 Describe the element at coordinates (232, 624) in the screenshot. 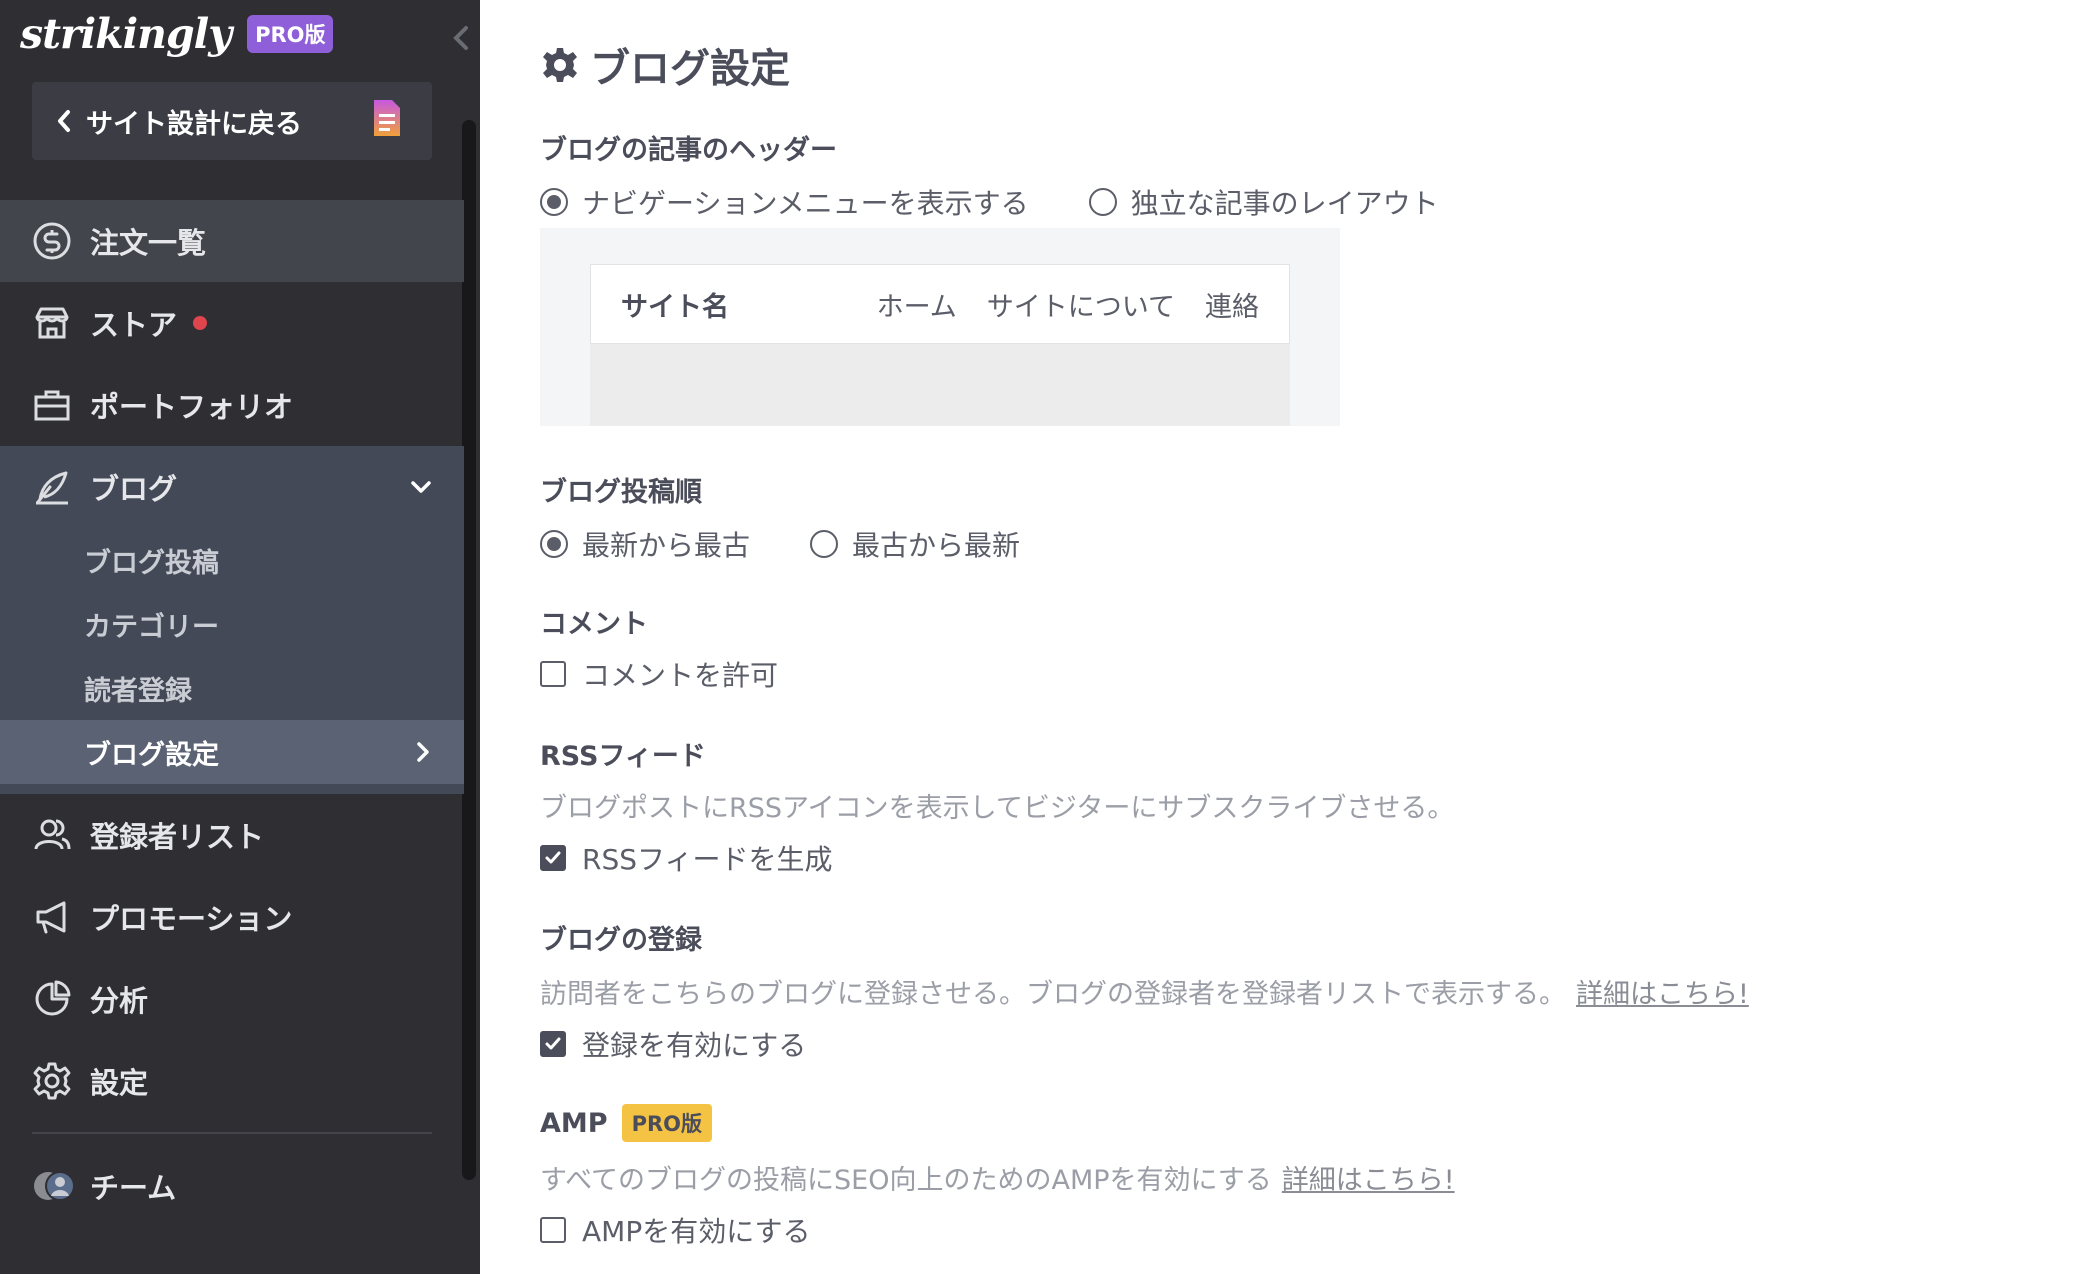

I see `sidebar-subitem-categories: カテゴリー` at that location.